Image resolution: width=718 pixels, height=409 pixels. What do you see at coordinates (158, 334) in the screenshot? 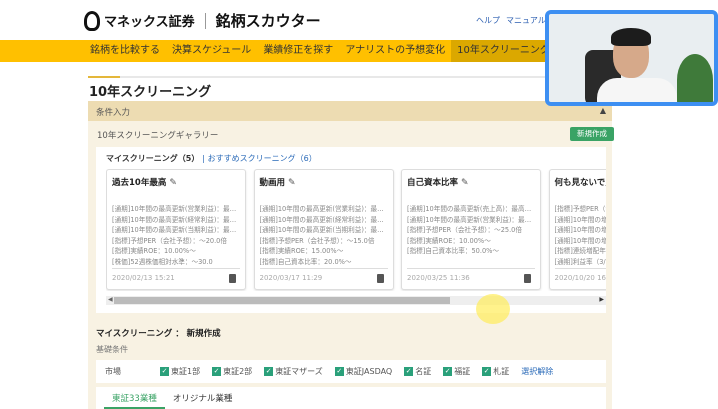
I see `new-screening-title: マイスクリーニング ： 新規作成` at bounding box center [158, 334].